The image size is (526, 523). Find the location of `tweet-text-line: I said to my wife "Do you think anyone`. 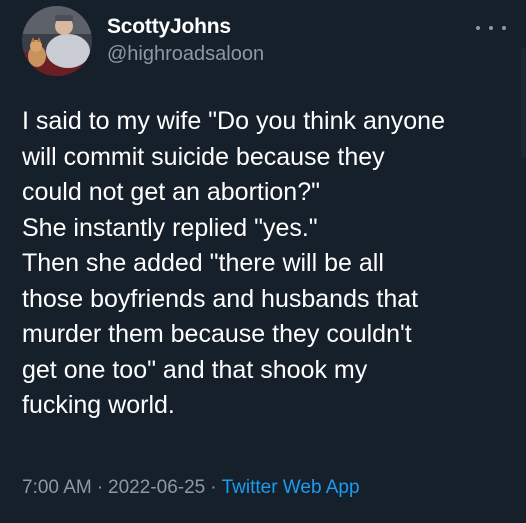

tweet-text-line: I said to my wife "Do you think anyone is located at coordinates (233, 121).